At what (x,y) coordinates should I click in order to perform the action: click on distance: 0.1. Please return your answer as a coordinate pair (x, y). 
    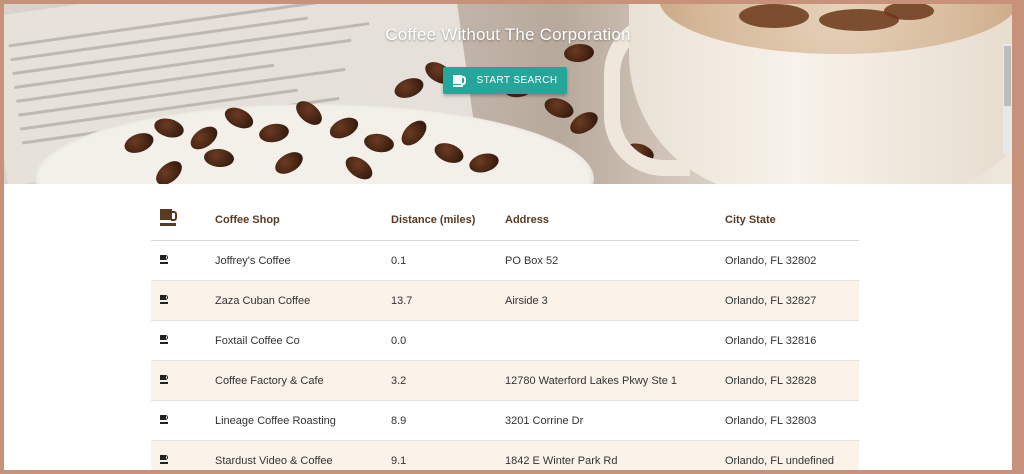
    Looking at the image, I should click on (448, 260).